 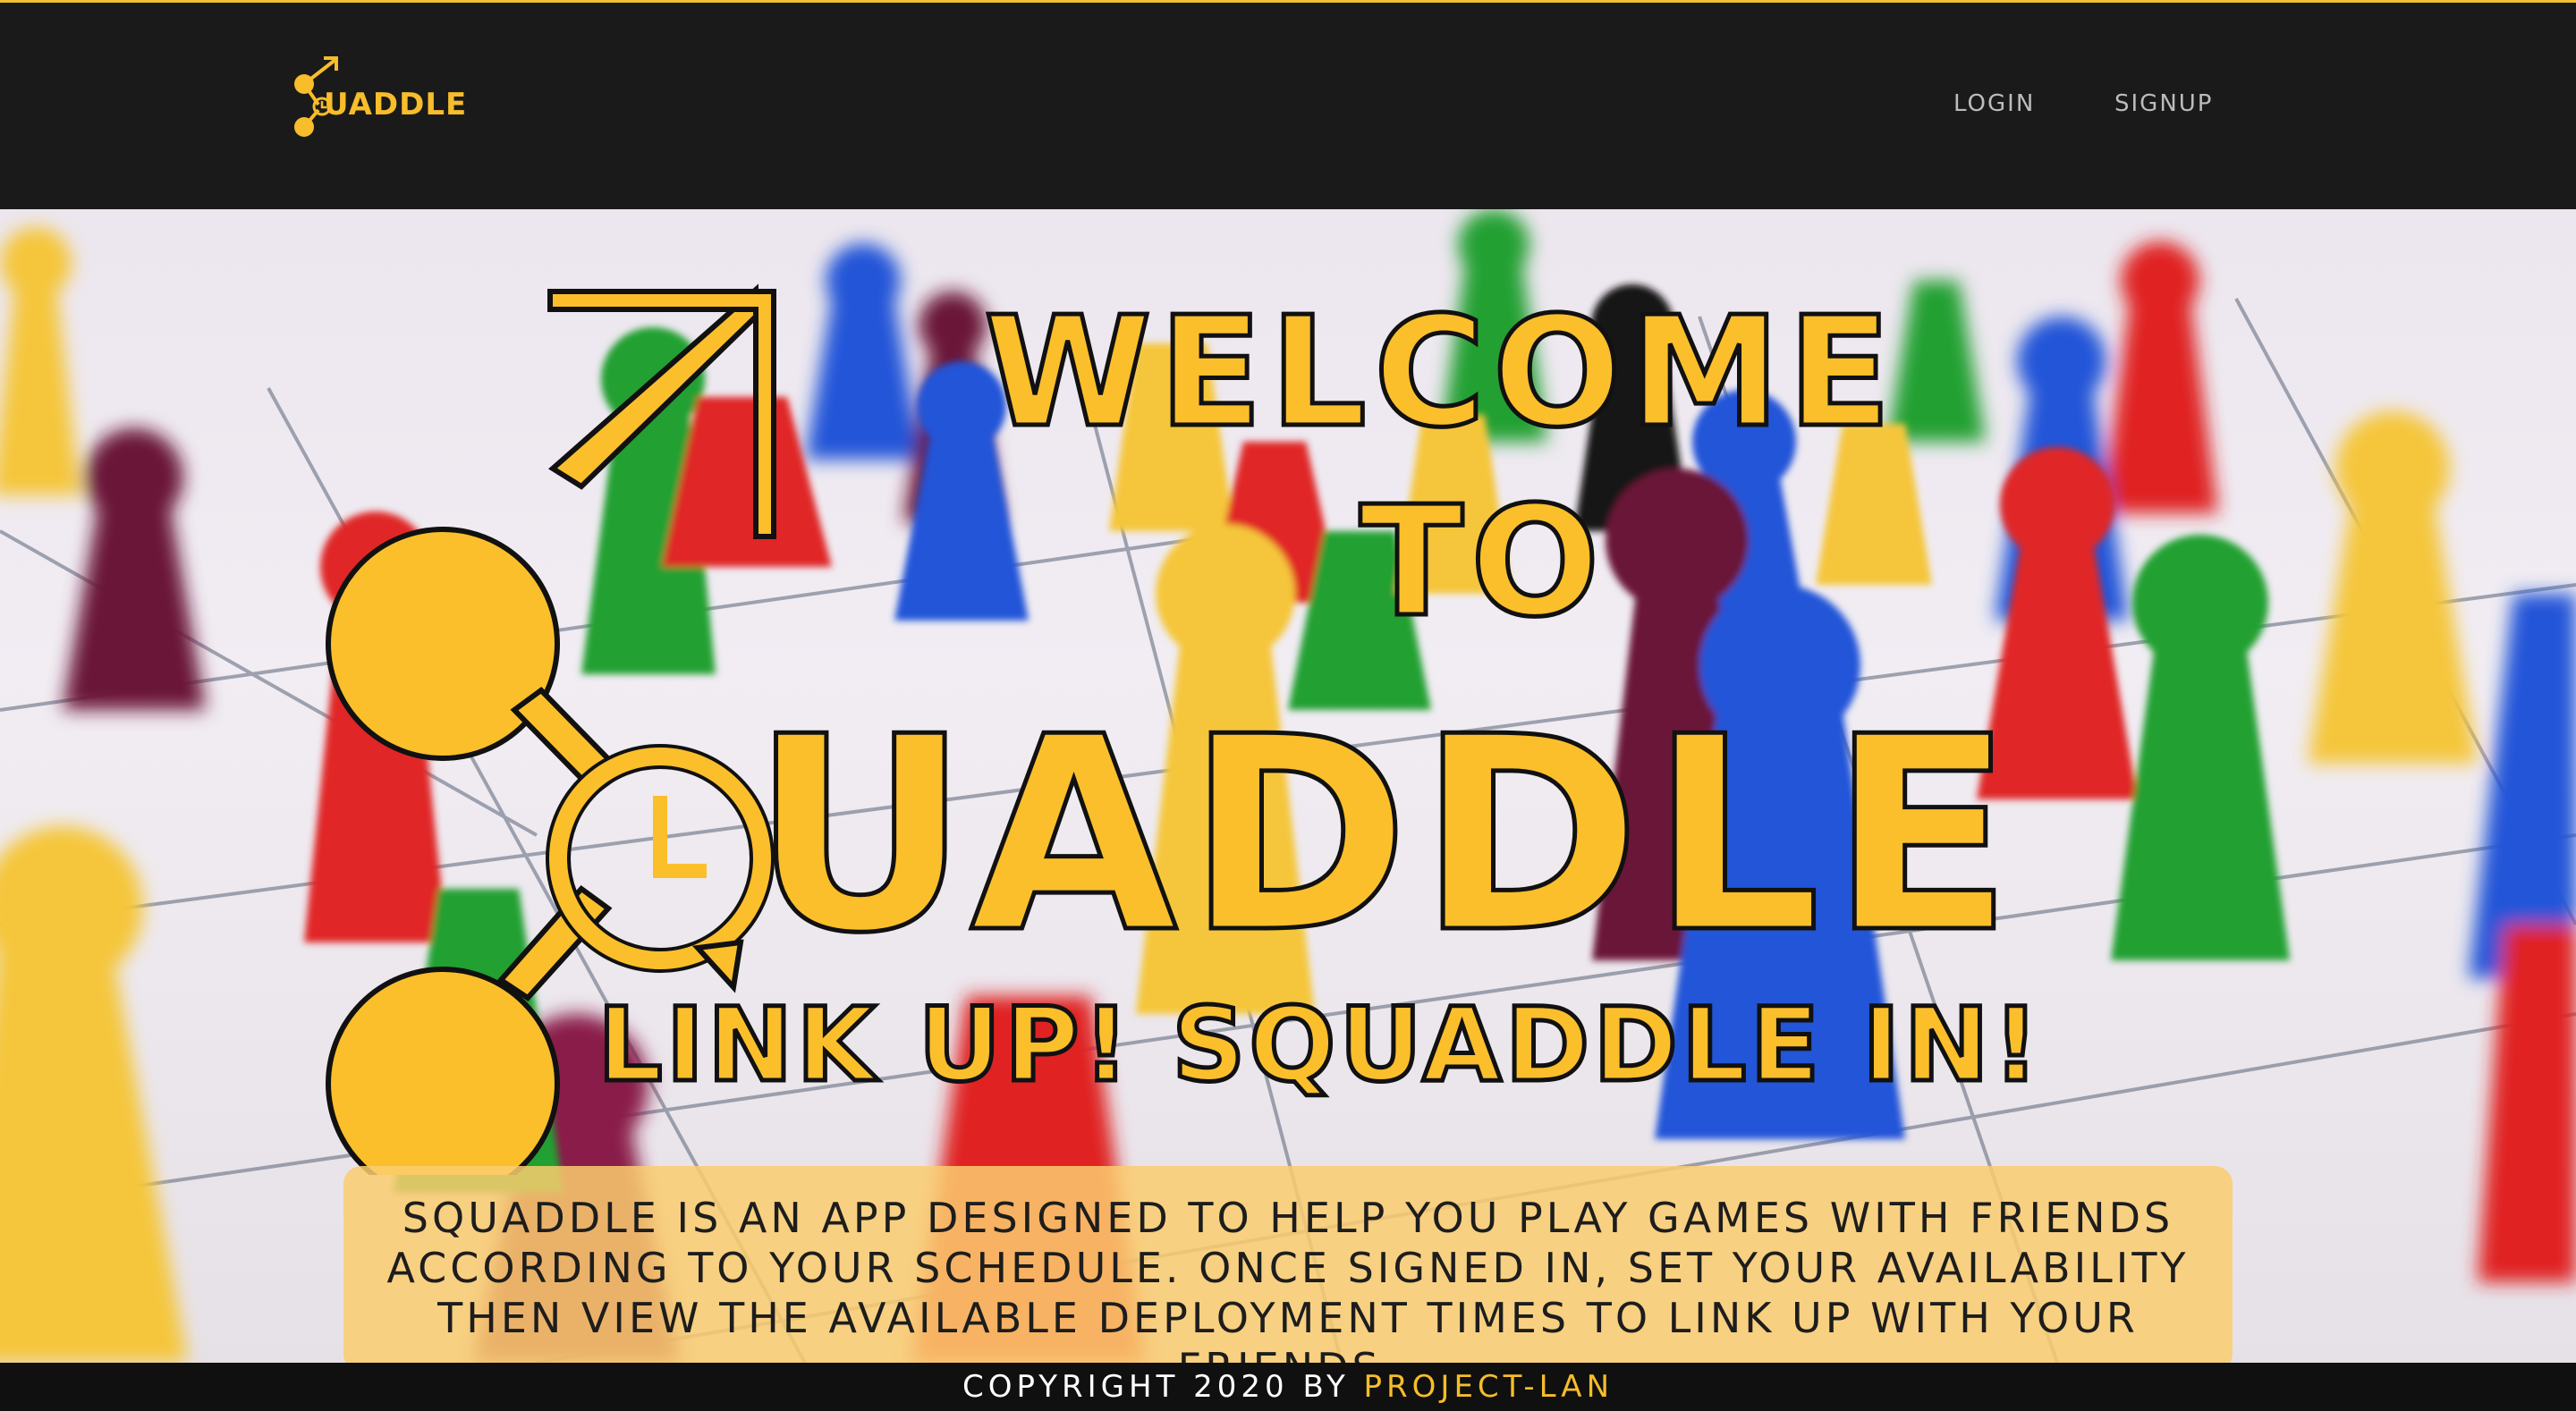 I want to click on tagline: LINK UP! SQUADDLE IN!, so click(x=1319, y=1045).